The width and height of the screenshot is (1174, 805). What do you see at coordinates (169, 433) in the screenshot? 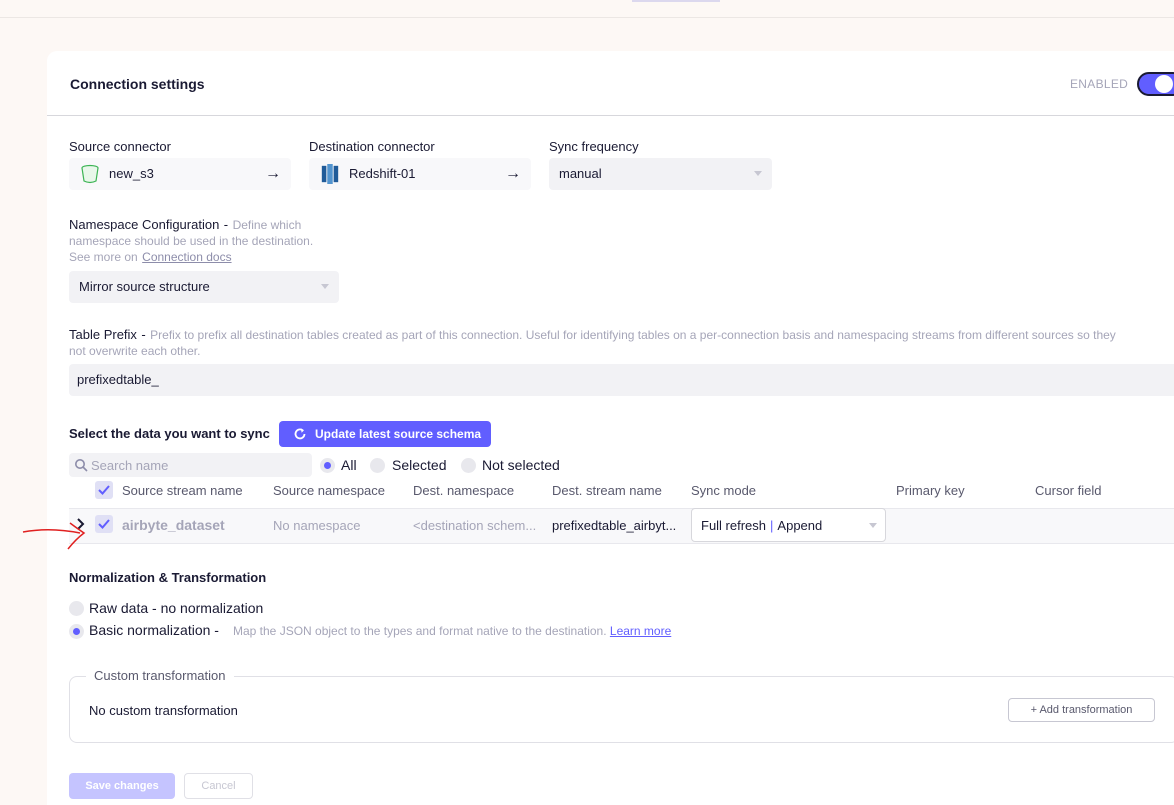
I see `schema-title: Select the data you want to sync` at bounding box center [169, 433].